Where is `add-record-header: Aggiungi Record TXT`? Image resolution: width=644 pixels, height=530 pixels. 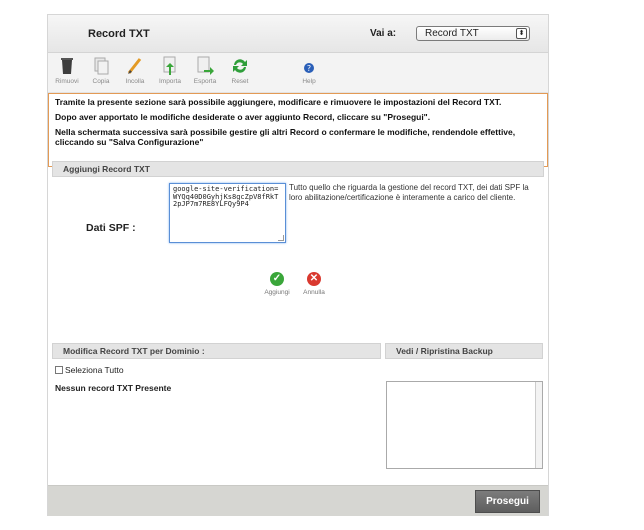 add-record-header: Aggiungi Record TXT is located at coordinates (298, 169).